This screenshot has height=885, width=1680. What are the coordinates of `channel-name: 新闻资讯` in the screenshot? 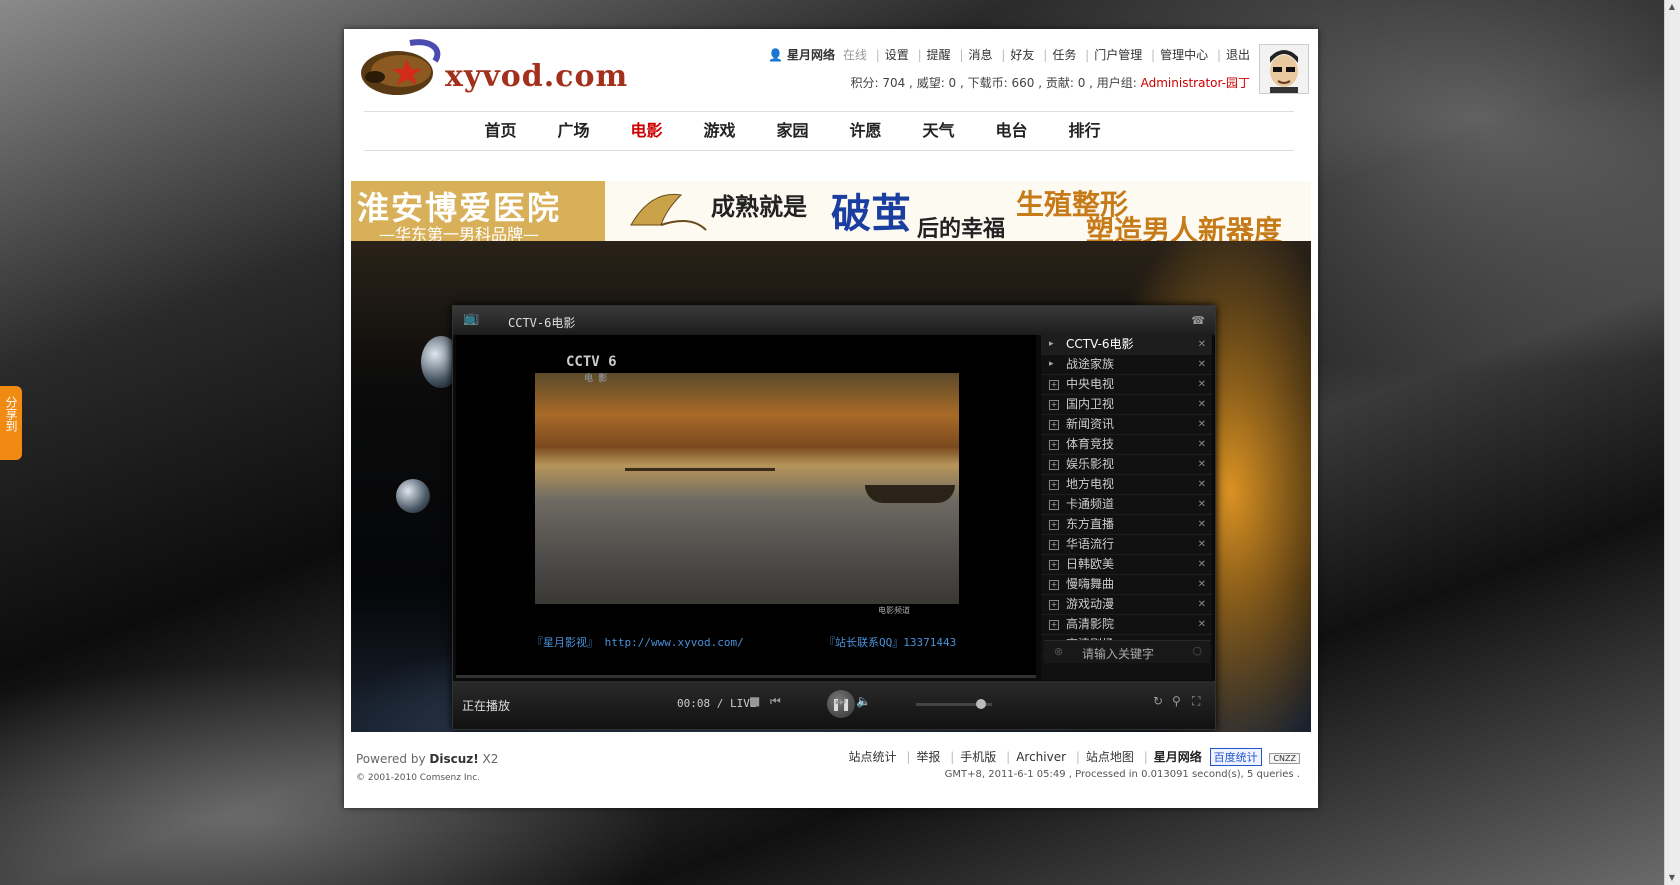 It's located at (1090, 424).